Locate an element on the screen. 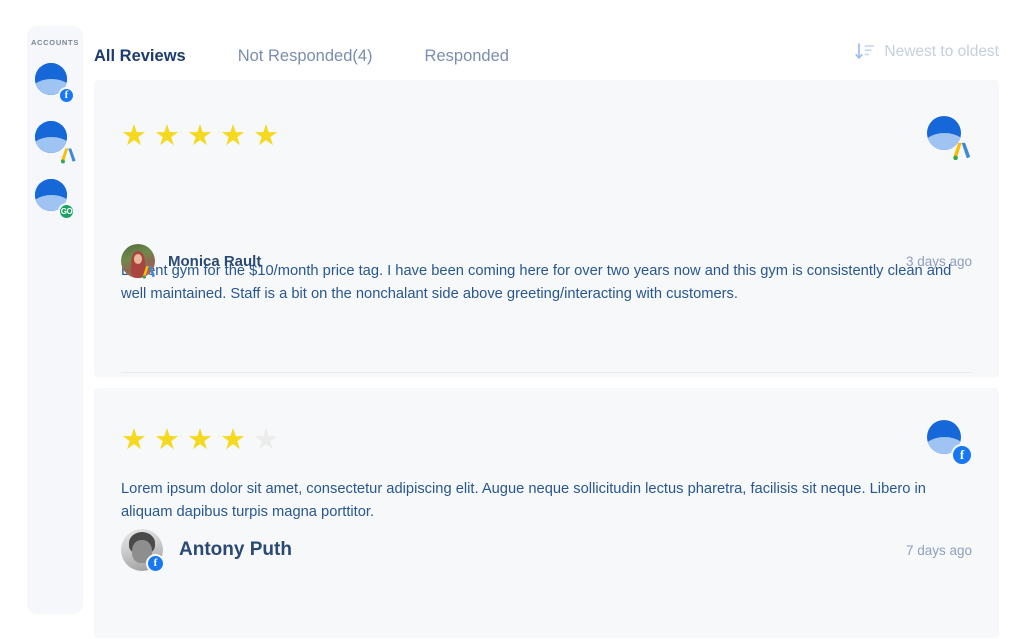 The image size is (1024, 639). sidebar-item-account-green-platform: GO is located at coordinates (55, 199).